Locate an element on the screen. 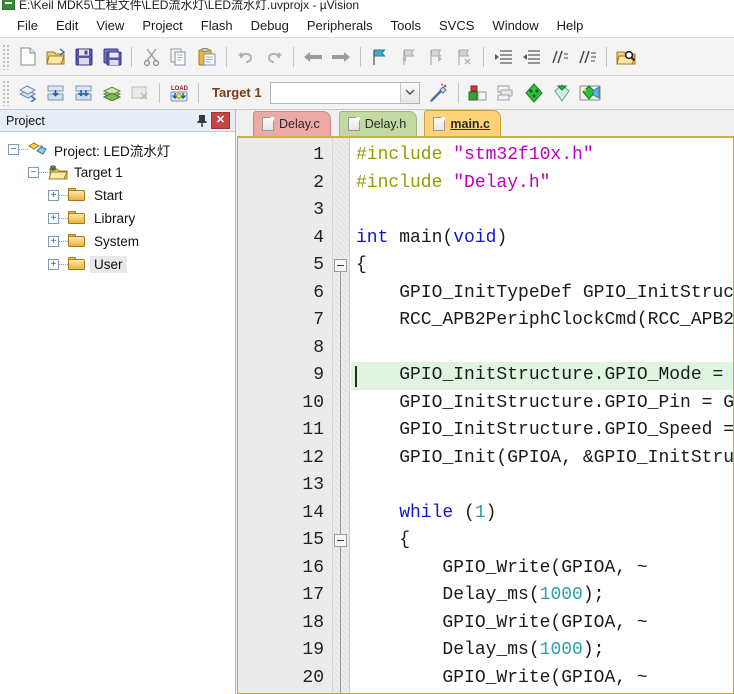 Image resolution: width=734 pixels, height=694 pixels. find-in-files-icon is located at coordinates (626, 57).